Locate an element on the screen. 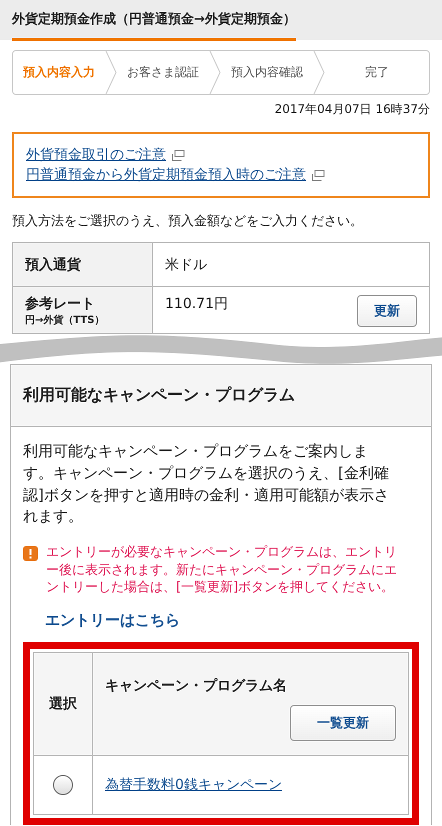  step-label: お客さま認証 is located at coordinates (163, 73).